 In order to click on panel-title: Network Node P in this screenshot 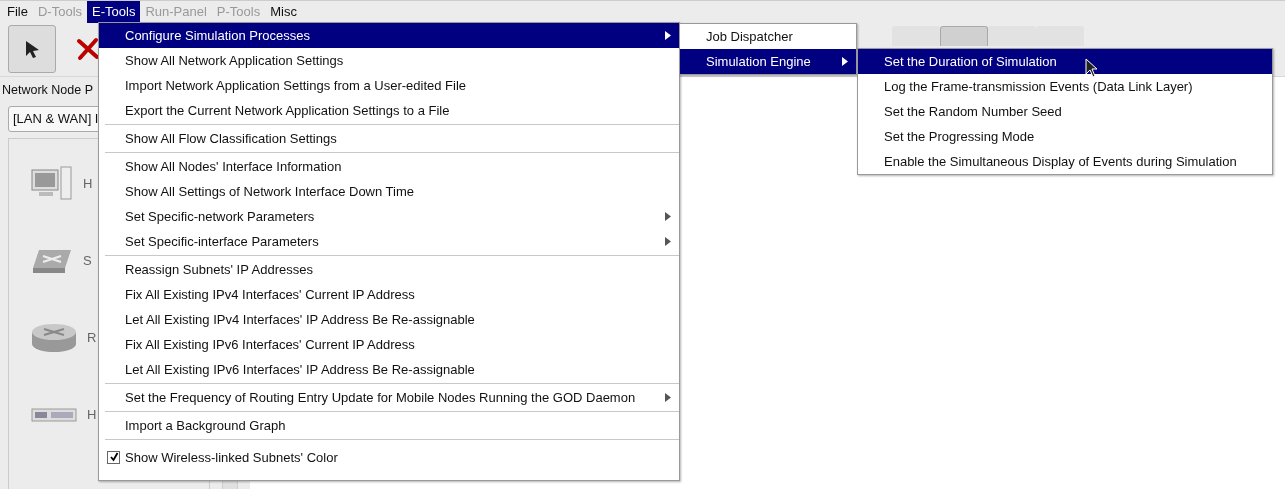, I will do `click(47, 90)`.